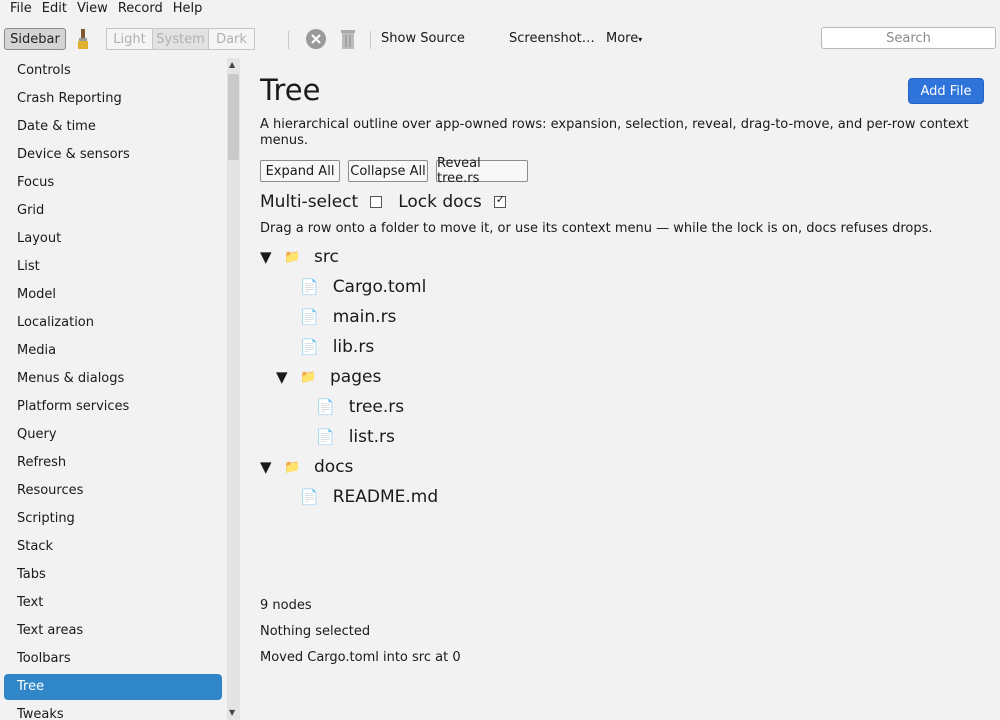 The height and width of the screenshot is (720, 1000). Describe the element at coordinates (113, 351) in the screenshot. I see `sidebar-item-media: Media` at that location.